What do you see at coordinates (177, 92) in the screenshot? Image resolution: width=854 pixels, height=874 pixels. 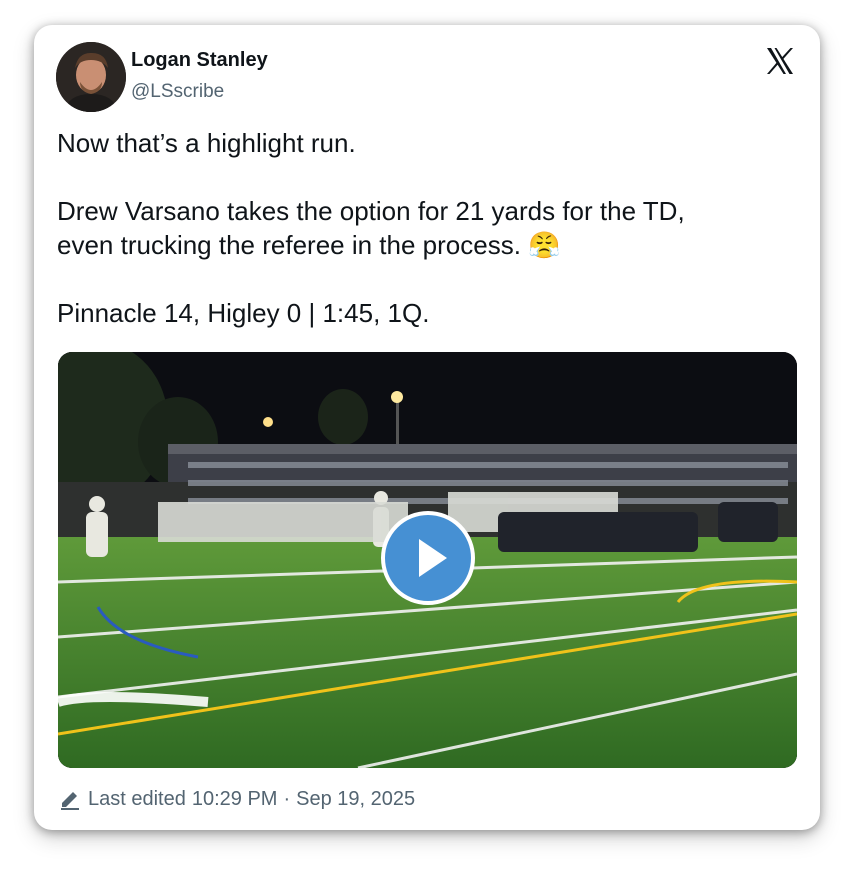 I see `author-handle: @LSscribe` at bounding box center [177, 92].